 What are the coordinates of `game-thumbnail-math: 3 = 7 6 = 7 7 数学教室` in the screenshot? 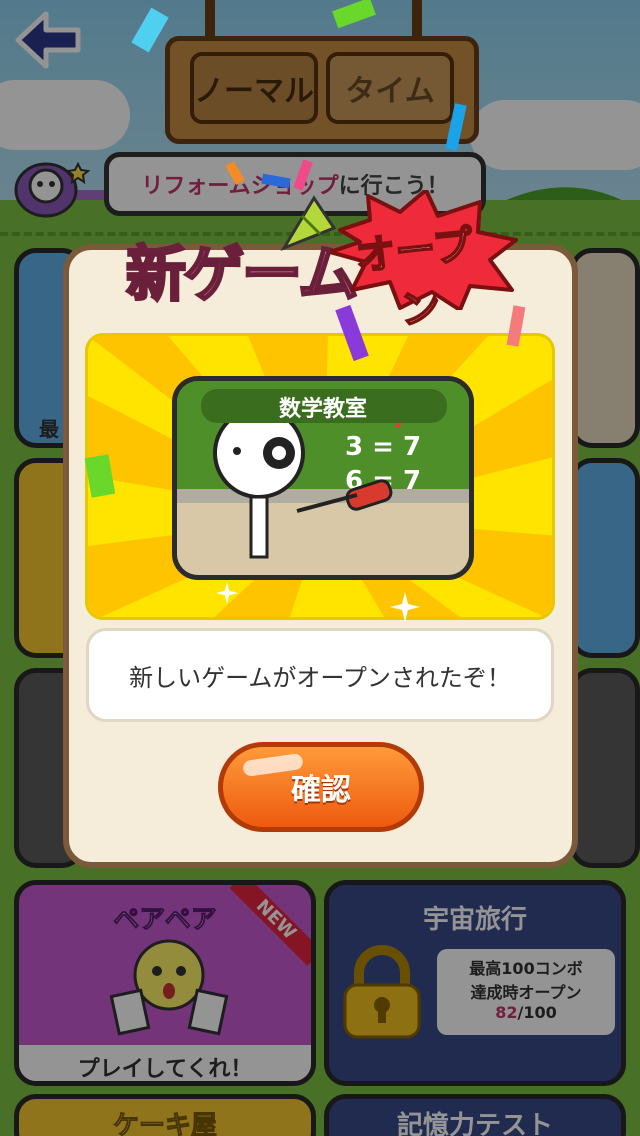 It's located at (323, 478).